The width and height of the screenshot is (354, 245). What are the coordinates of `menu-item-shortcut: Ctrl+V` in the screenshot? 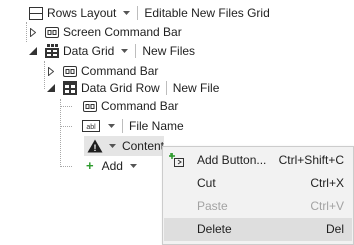 It's located at (327, 206).